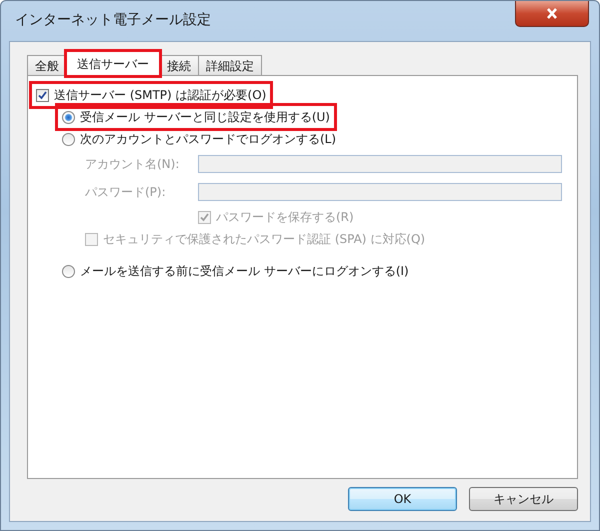 Image resolution: width=600 pixels, height=531 pixels. I want to click on ok-button: OK, so click(402, 499).